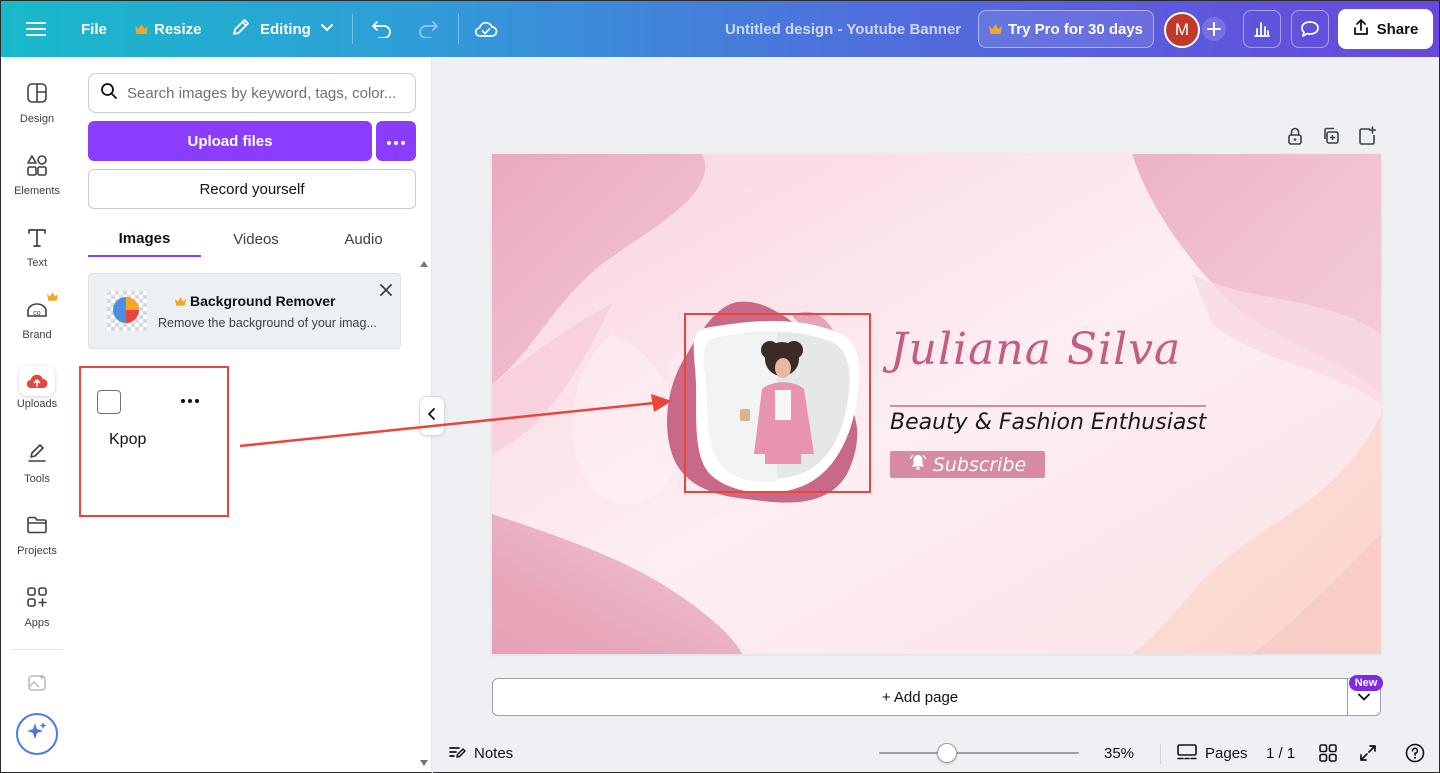 The height and width of the screenshot is (773, 1440). What do you see at coordinates (37, 107) in the screenshot?
I see `sidebar-item-design: Design` at bounding box center [37, 107].